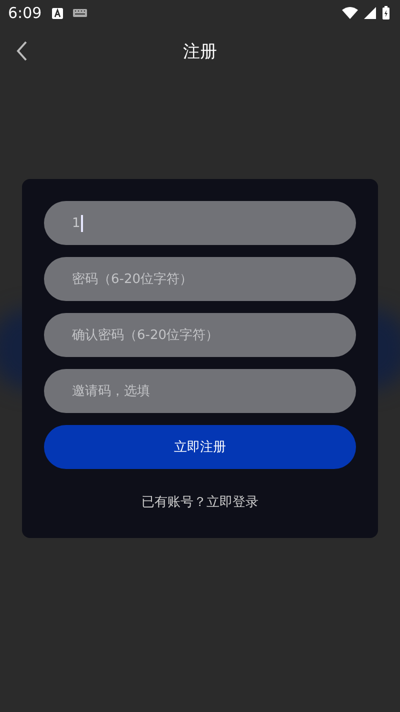 The image size is (400, 712). What do you see at coordinates (200, 223) in the screenshot?
I see `input-field: 1` at bounding box center [200, 223].